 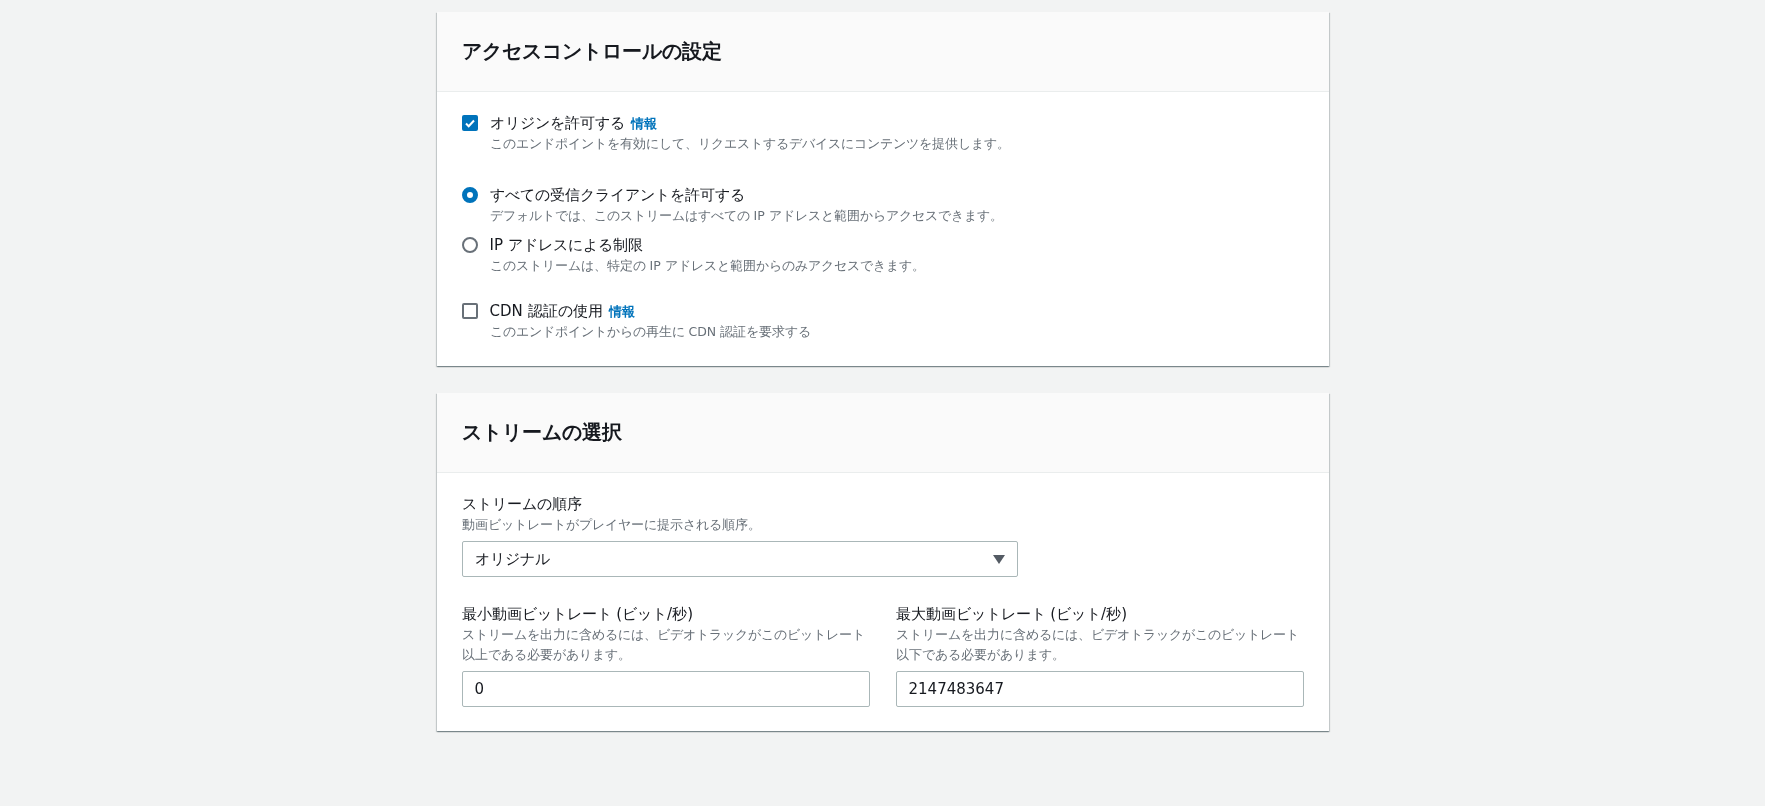 I want to click on bitrate-input: 2147483647, so click(x=1099, y=689).